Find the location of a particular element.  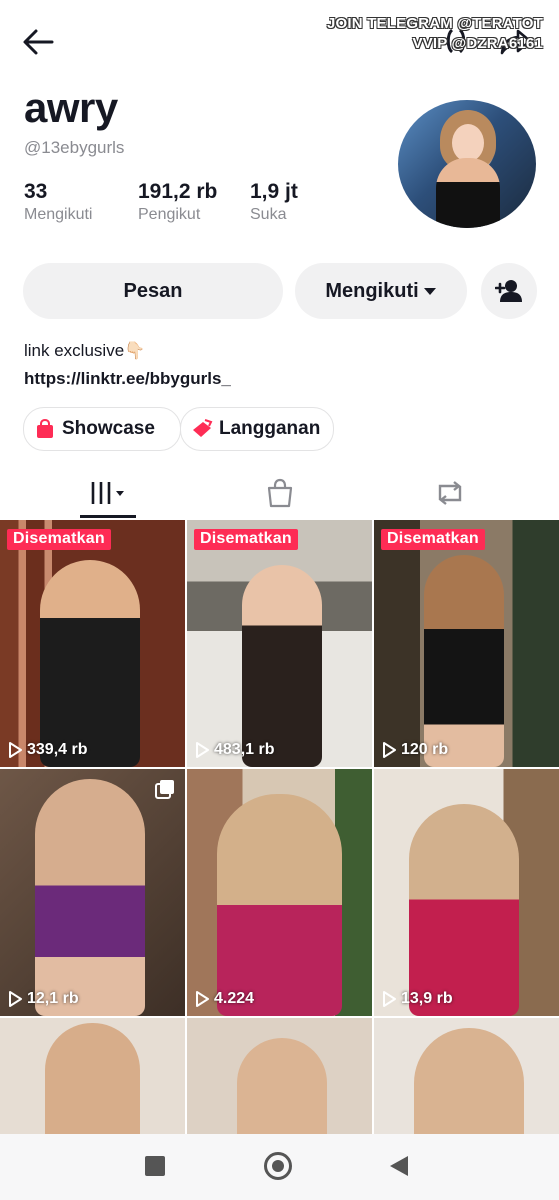

video-thumbnail: Disematkan 339,4 rb is located at coordinates (92, 643).